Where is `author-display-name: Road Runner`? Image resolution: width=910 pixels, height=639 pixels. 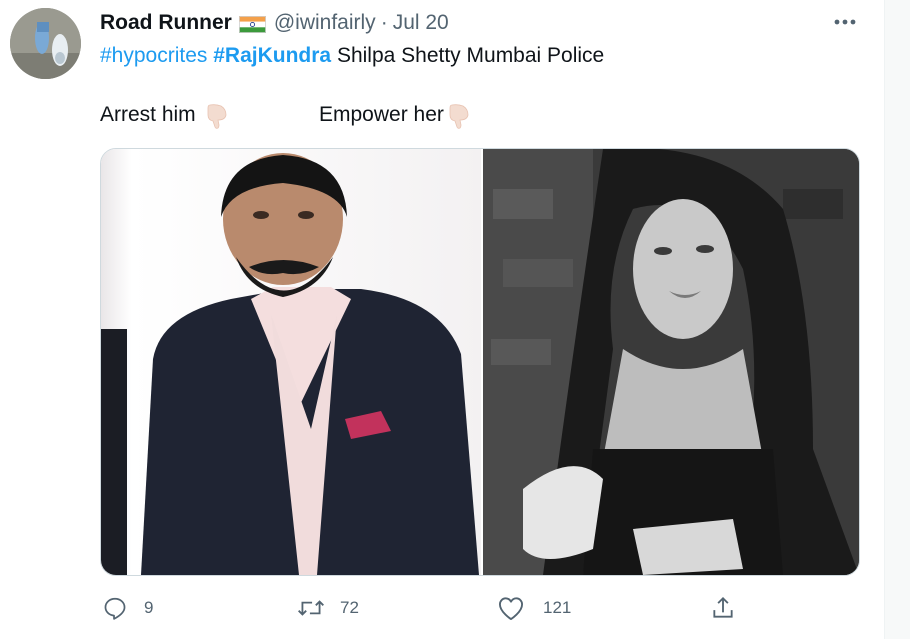 author-display-name: Road Runner is located at coordinates (166, 23).